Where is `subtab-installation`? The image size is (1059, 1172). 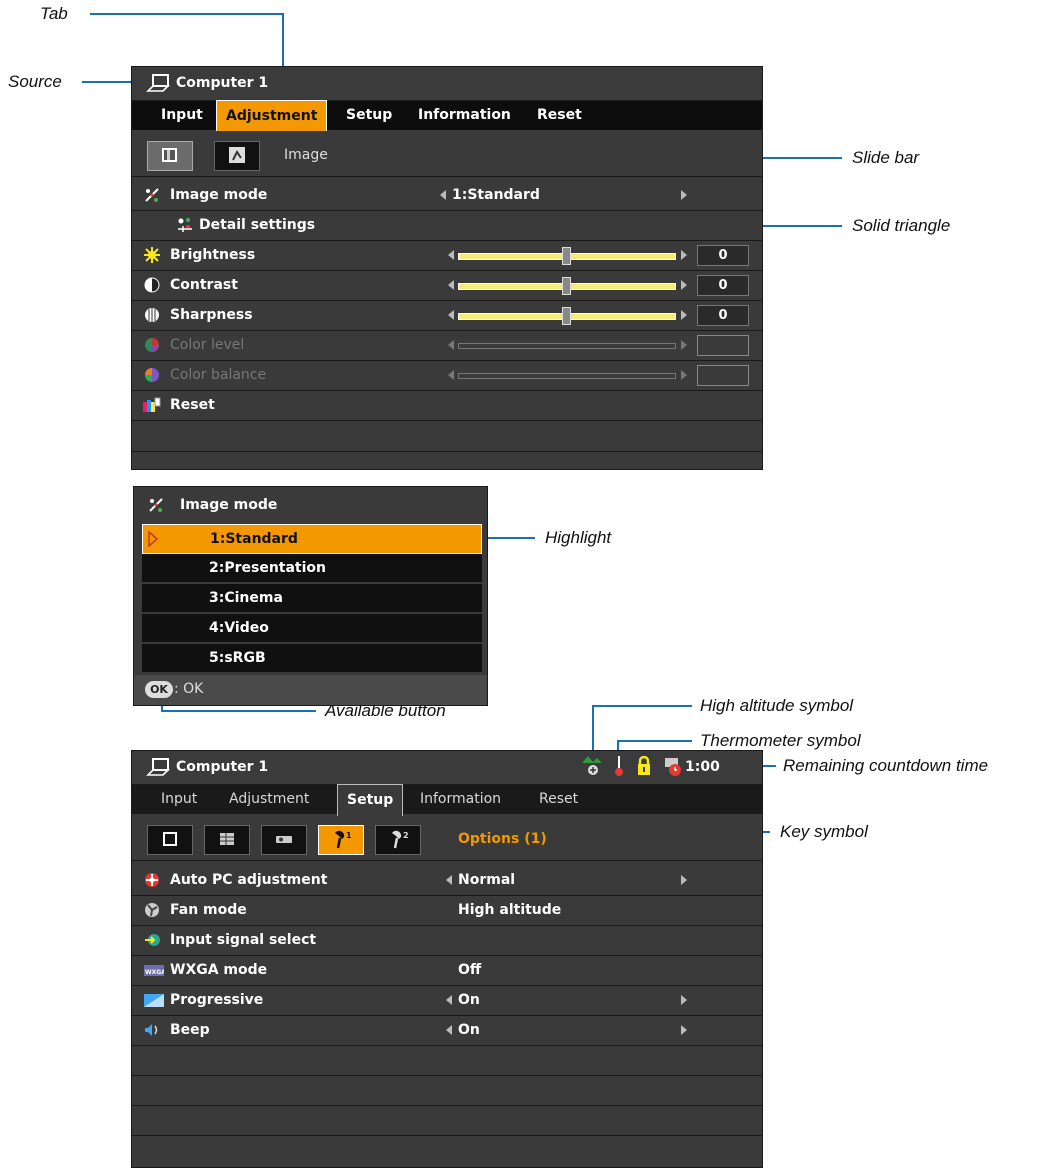
subtab-installation is located at coordinates (284, 840).